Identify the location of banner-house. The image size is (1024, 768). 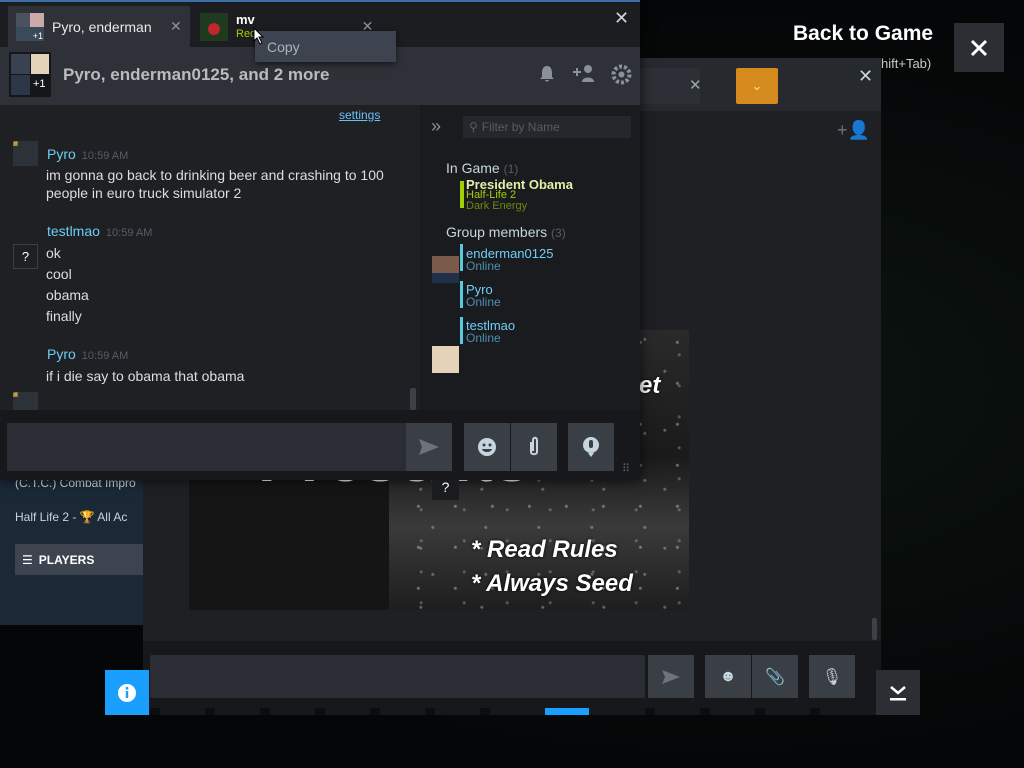
(289, 545).